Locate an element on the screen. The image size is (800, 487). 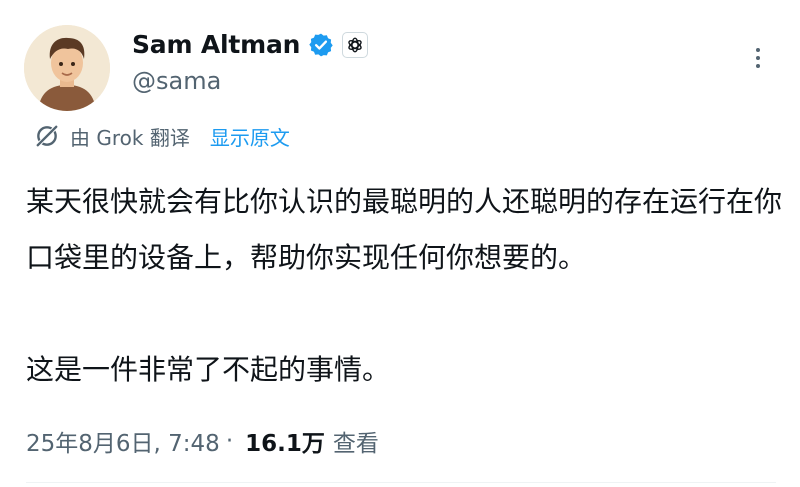
avatar-illustration is located at coordinates (67, 68).